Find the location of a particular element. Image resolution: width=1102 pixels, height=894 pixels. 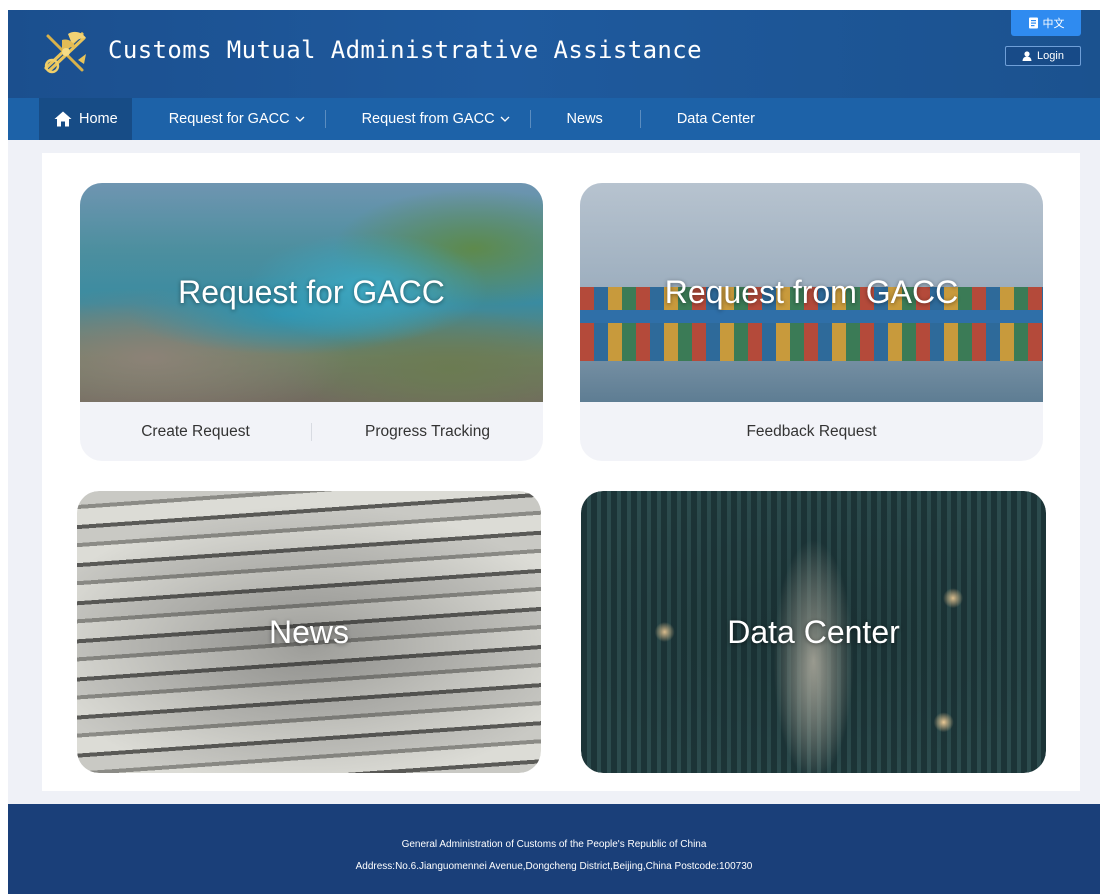

card-data-center-title: Data Center is located at coordinates (813, 631).